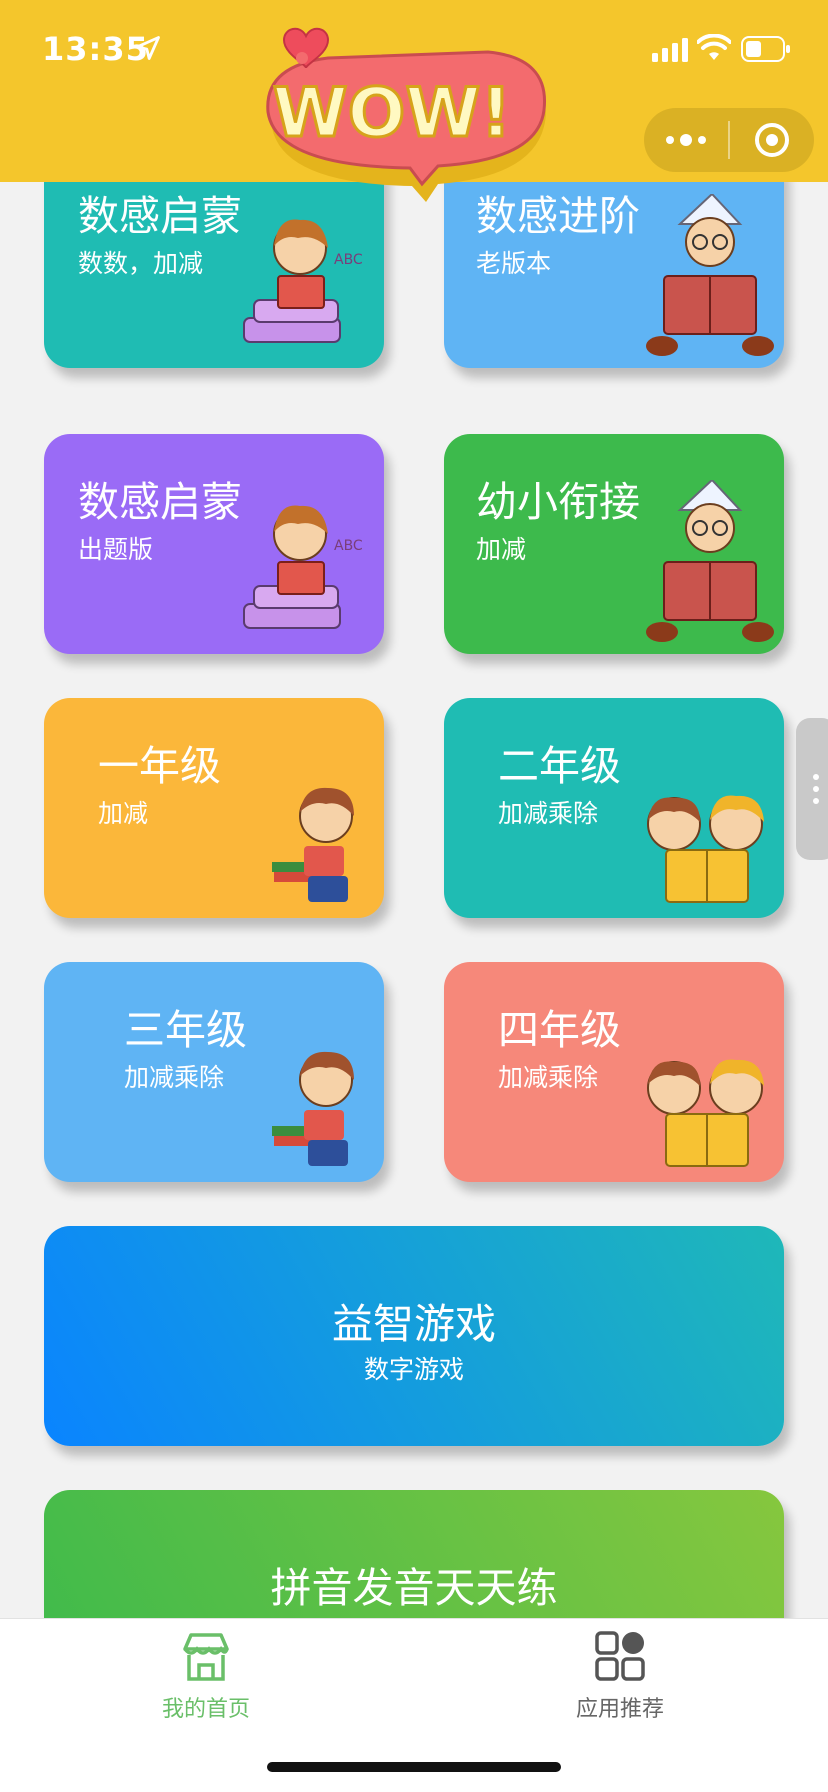  I want to click on apps-grid-icon, so click(620, 1656).